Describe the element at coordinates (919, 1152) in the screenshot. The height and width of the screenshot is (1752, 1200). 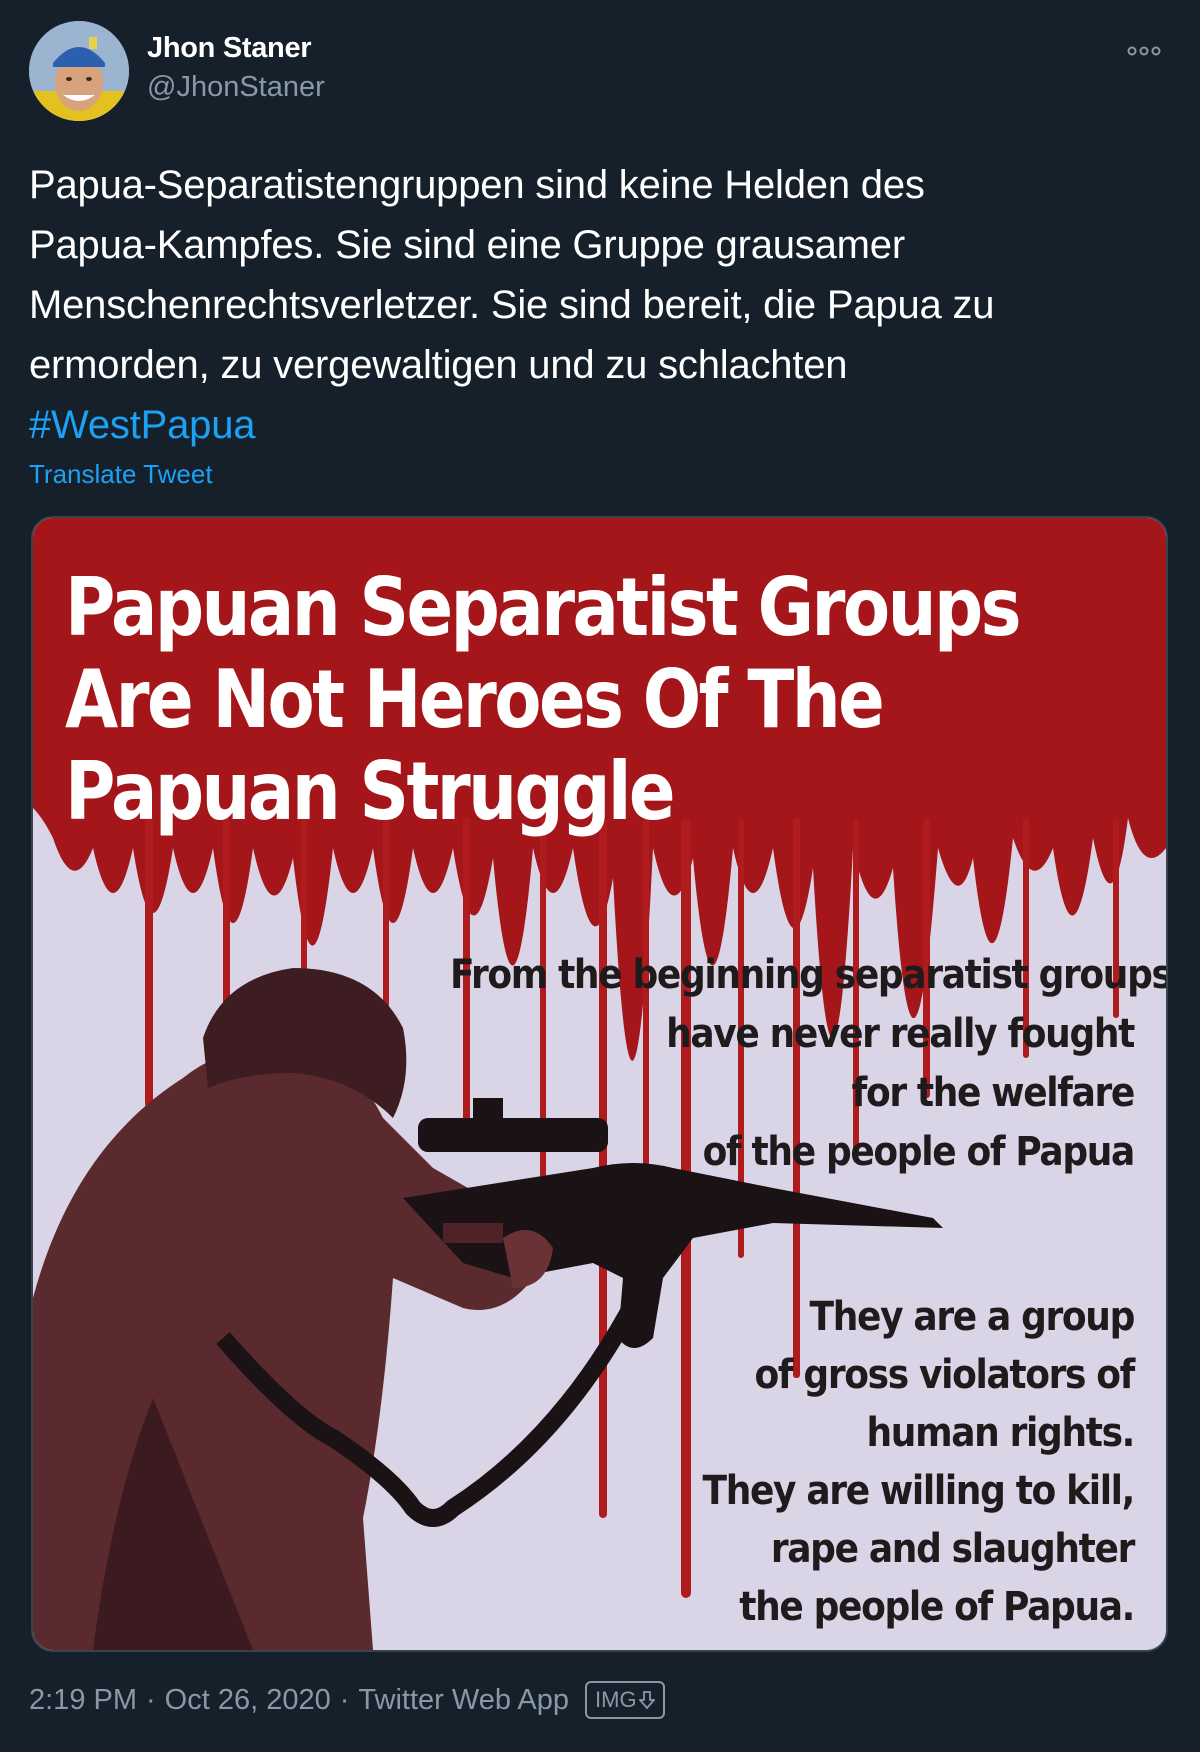
I see `poster-text-line: of the people of Papua` at that location.